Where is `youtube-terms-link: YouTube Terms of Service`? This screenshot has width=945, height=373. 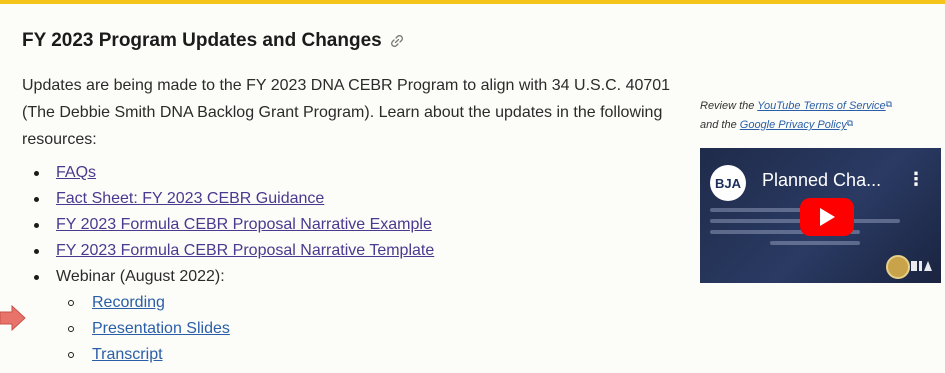
youtube-terms-link: YouTube Terms of Service is located at coordinates (821, 106).